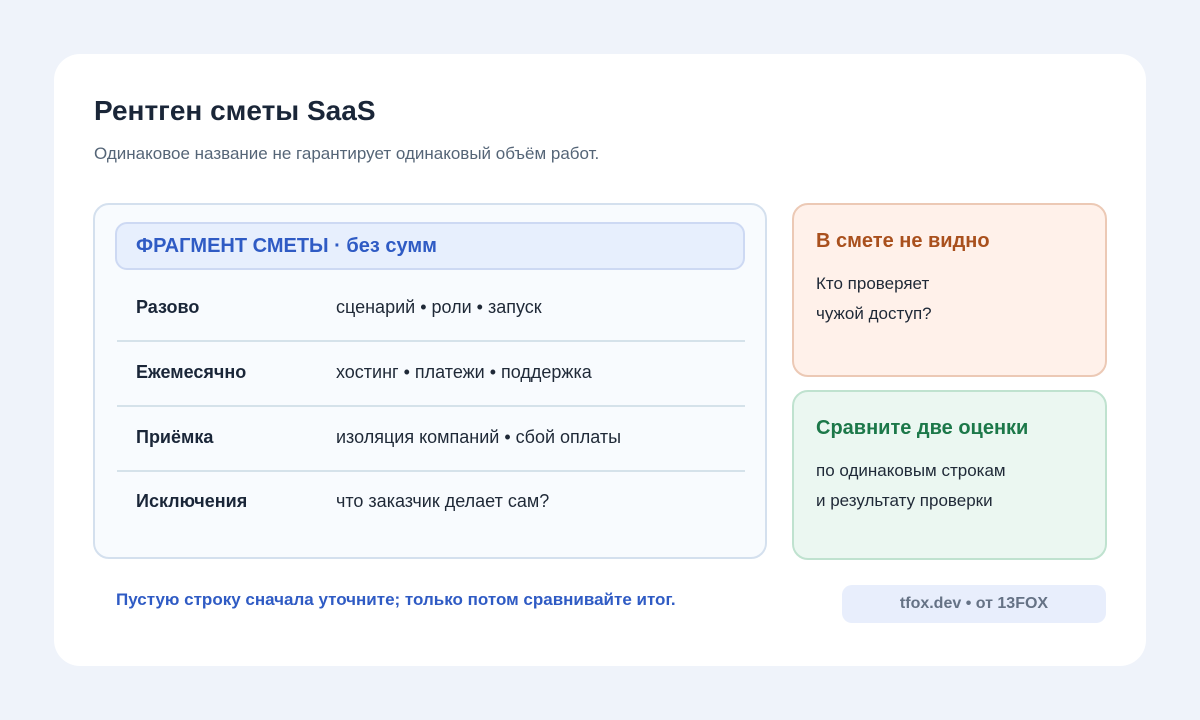  Describe the element at coordinates (874, 313) in the screenshot. I see `warning-note-line: чужой доступ?` at that location.